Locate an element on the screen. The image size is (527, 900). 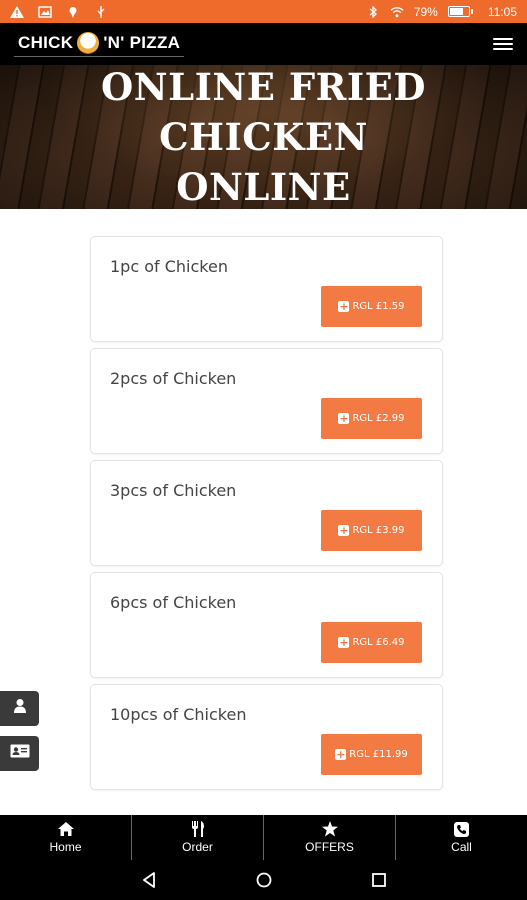
battery-fill is located at coordinates (456, 11).